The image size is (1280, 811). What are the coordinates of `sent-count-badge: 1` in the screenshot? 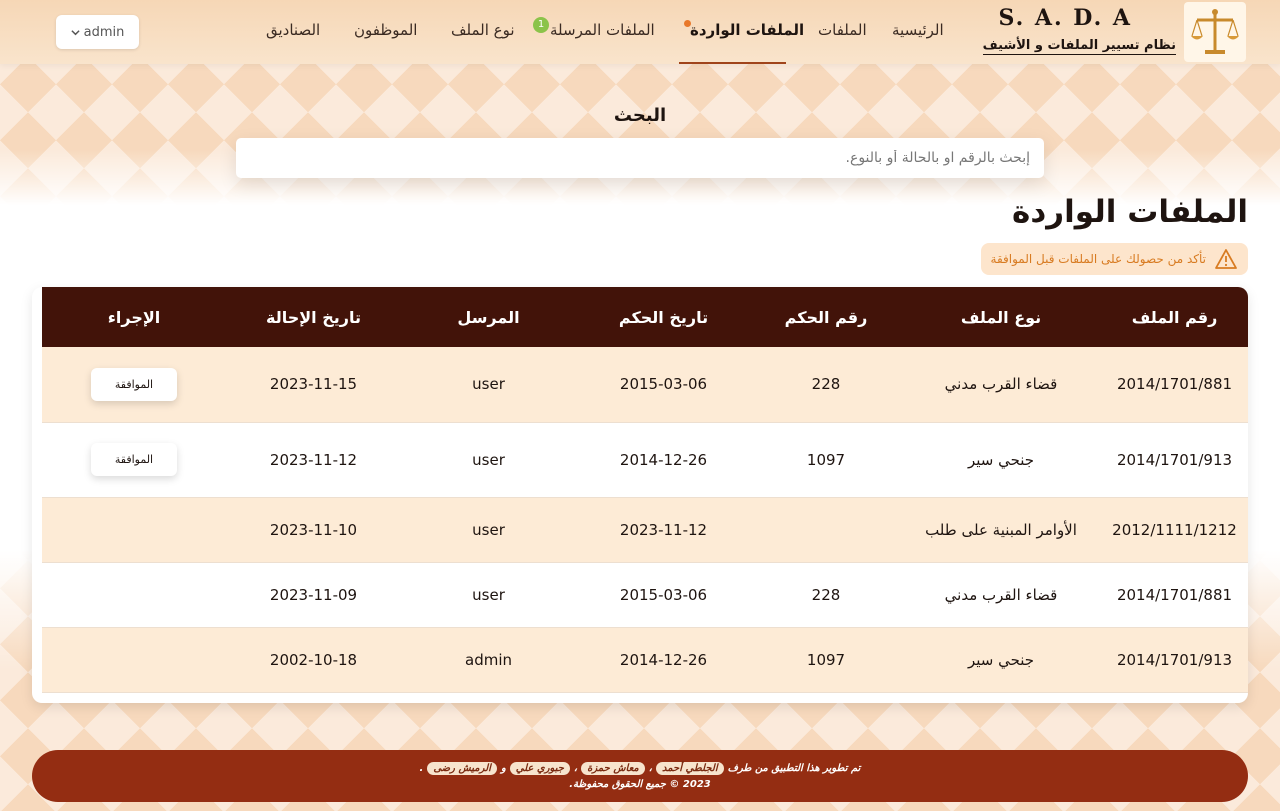 It's located at (541, 25).